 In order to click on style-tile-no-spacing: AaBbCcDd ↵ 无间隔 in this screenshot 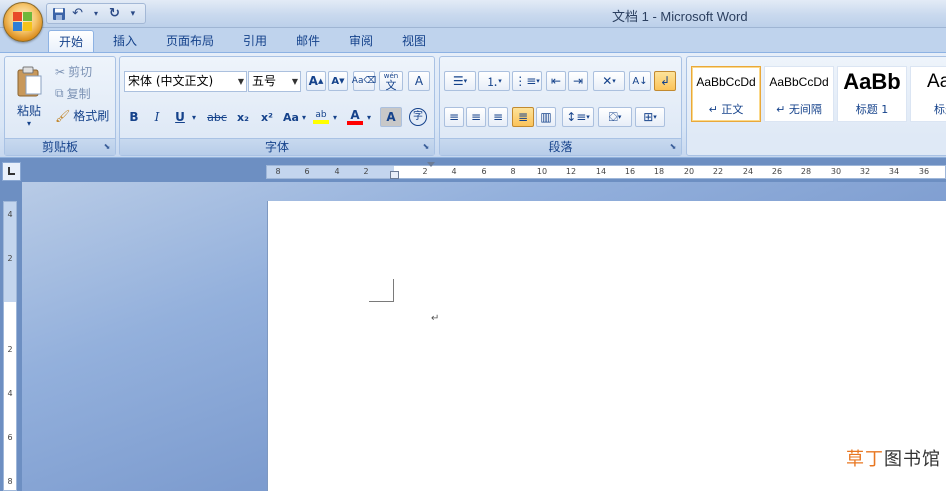, I will do `click(799, 94)`.